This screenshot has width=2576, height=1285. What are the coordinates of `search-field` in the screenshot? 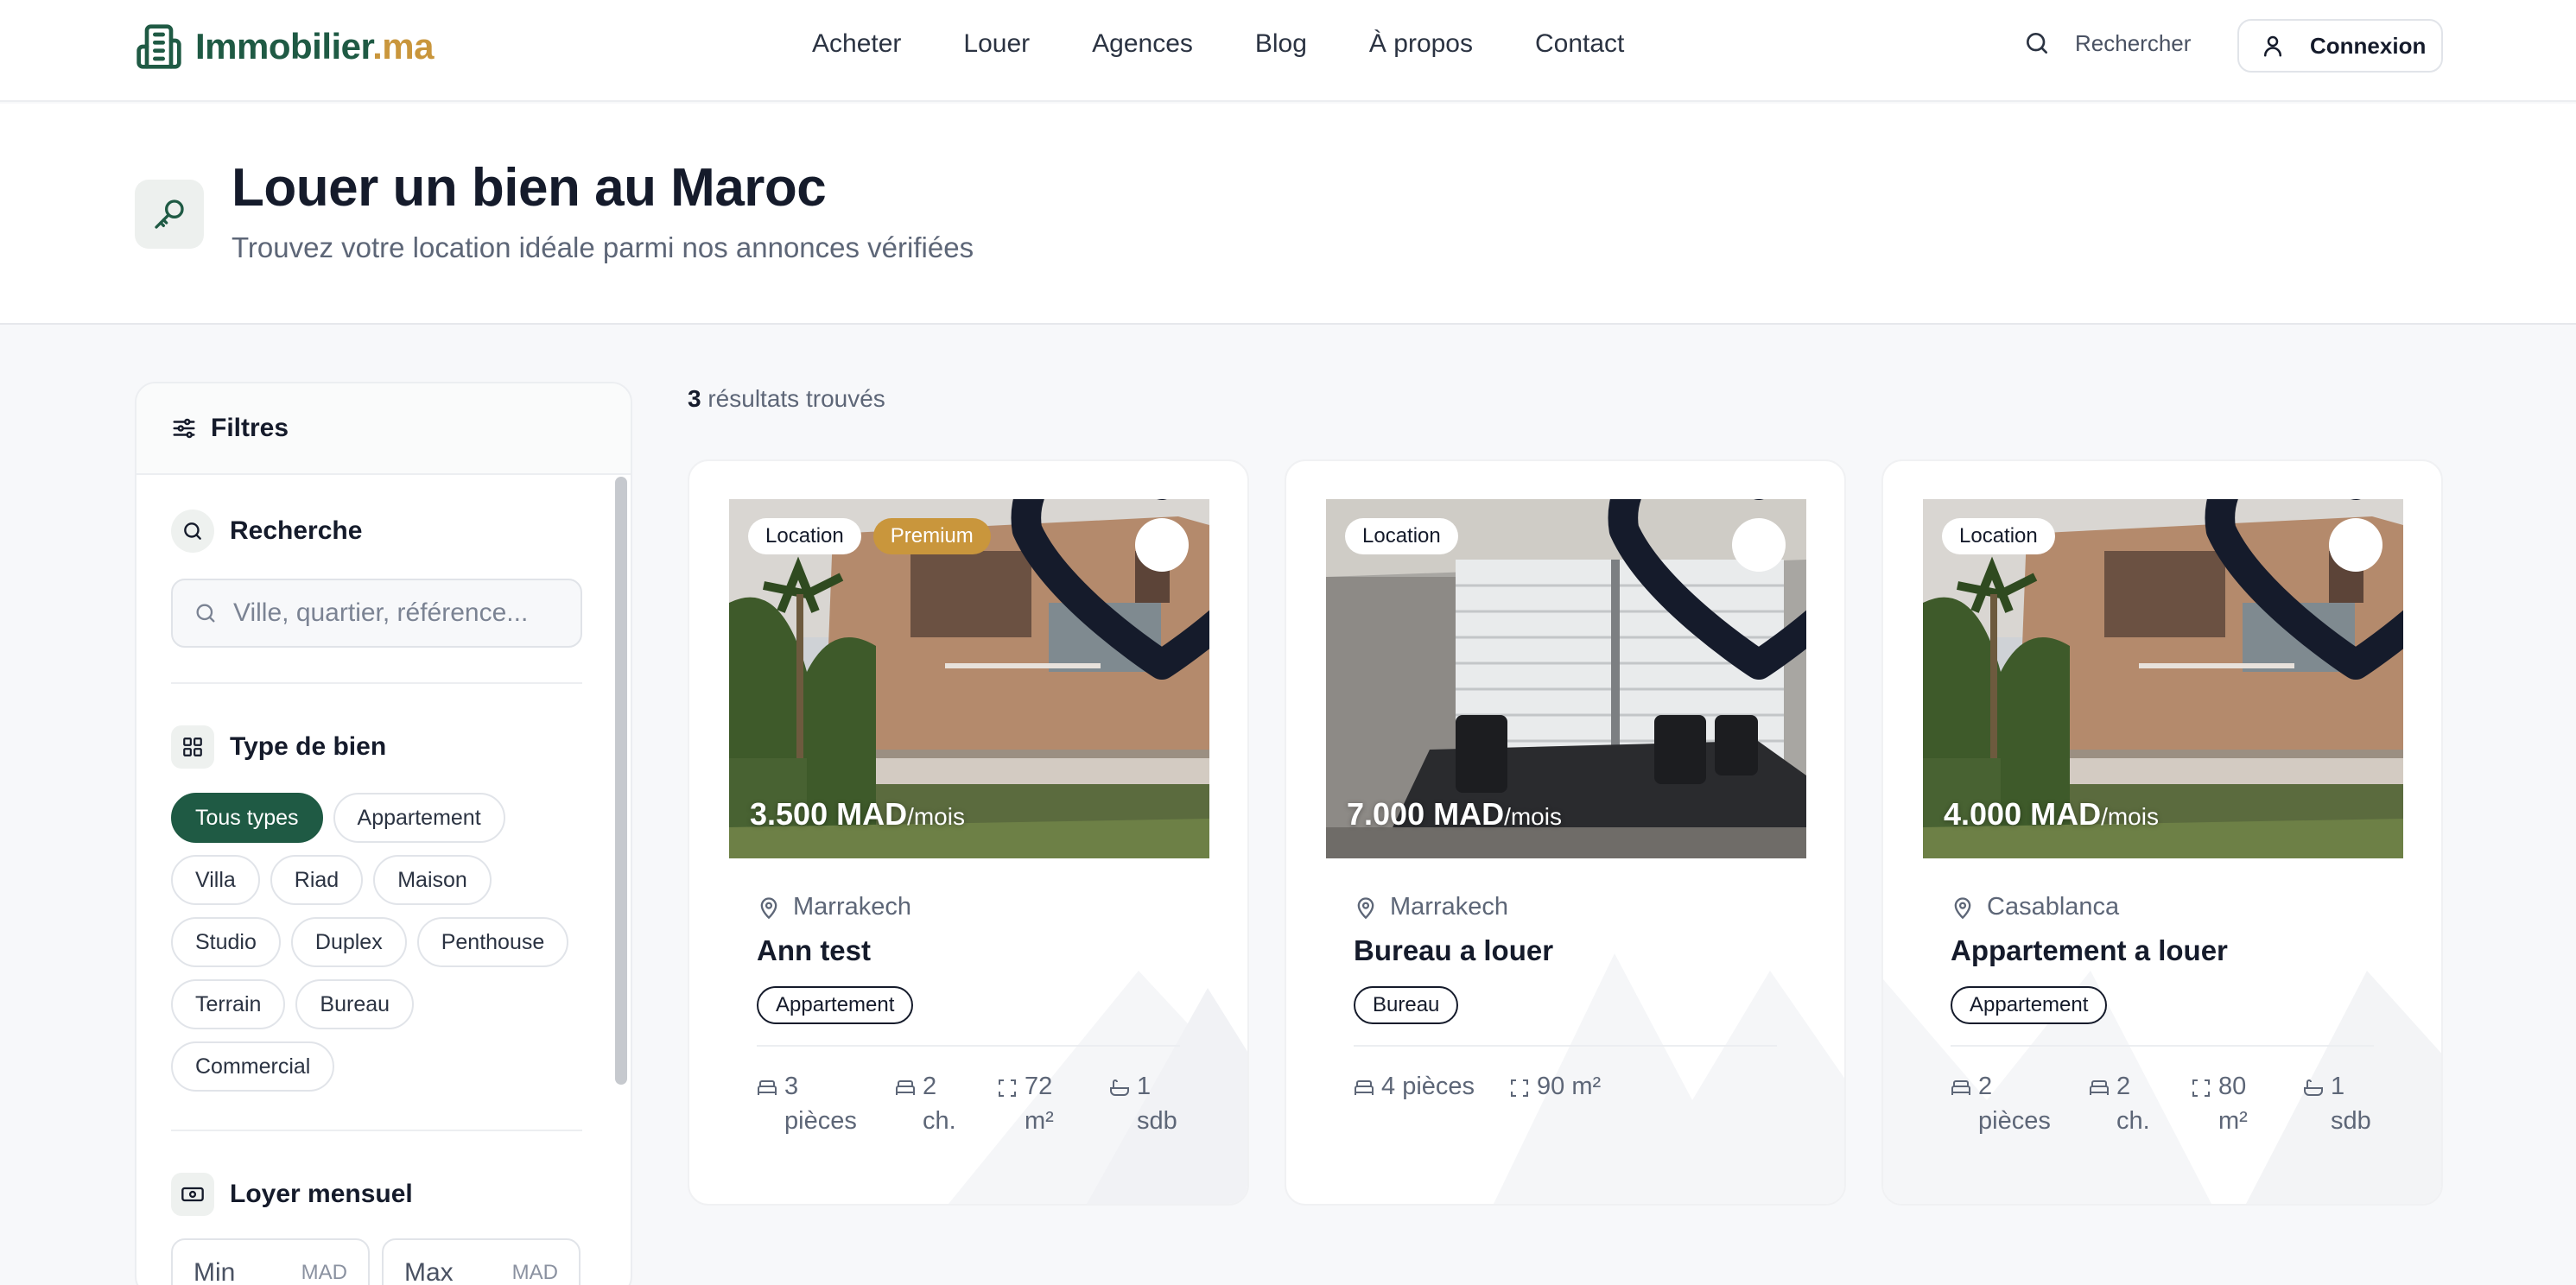 It's located at (376, 613).